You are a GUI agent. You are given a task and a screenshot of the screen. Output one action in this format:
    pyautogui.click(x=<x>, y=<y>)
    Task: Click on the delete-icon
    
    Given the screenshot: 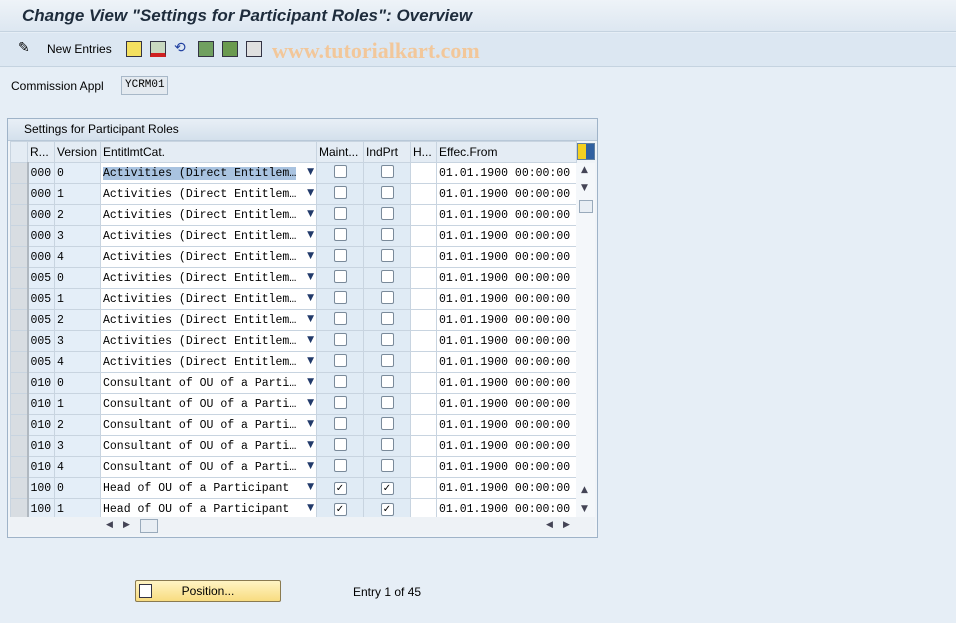 What is the action you would take?
    pyautogui.click(x=158, y=49)
    